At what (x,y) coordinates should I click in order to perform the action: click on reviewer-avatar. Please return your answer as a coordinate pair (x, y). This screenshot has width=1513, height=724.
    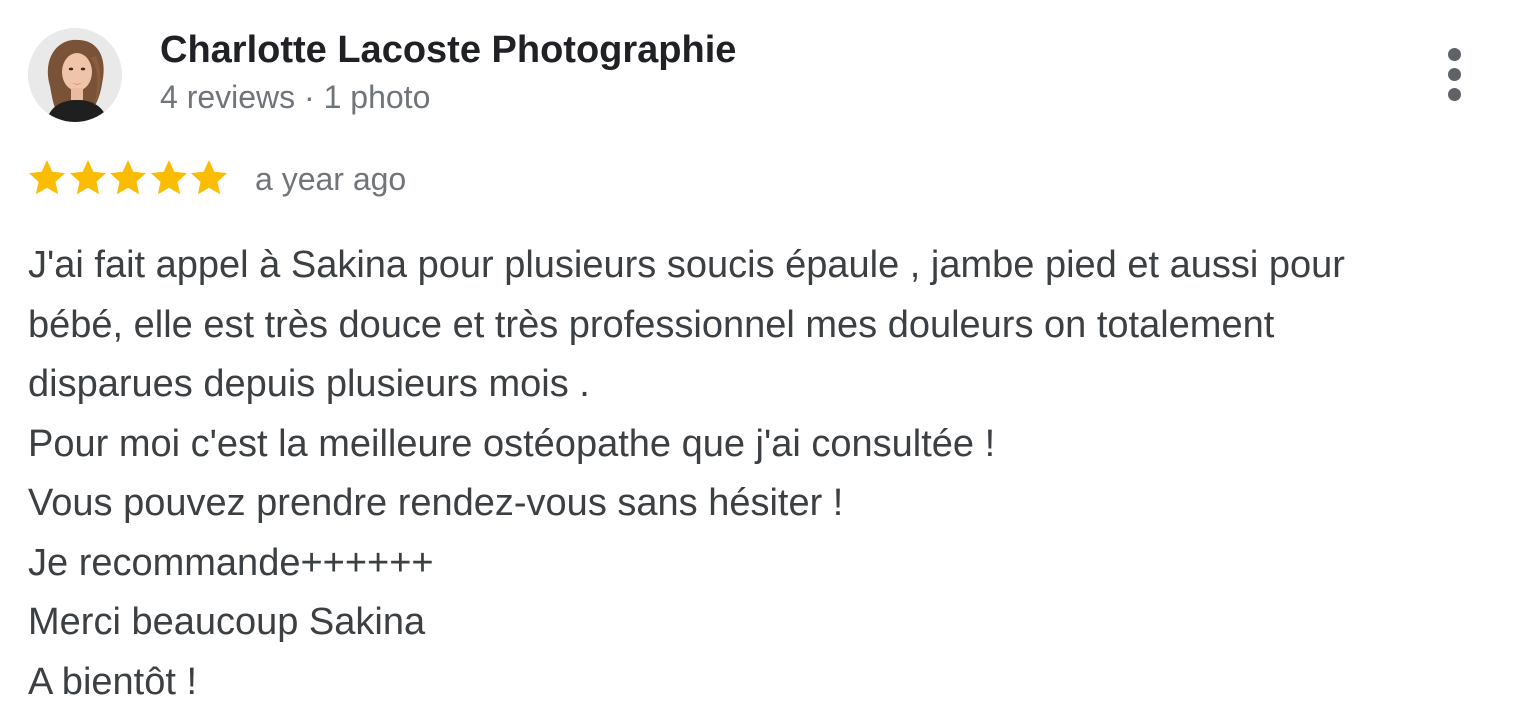
    Looking at the image, I should click on (75, 75).